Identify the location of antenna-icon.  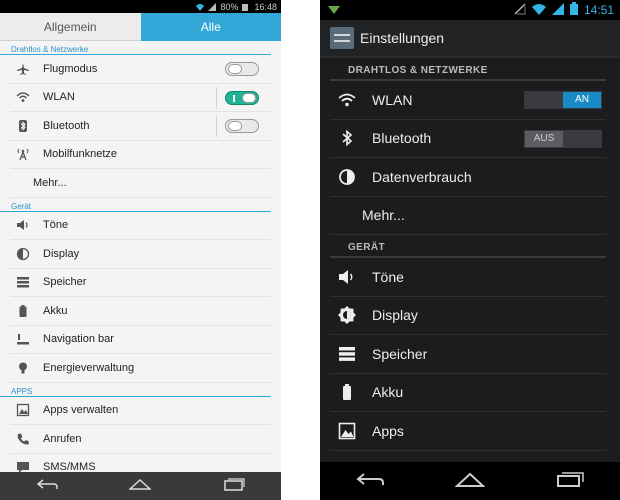
(23, 154).